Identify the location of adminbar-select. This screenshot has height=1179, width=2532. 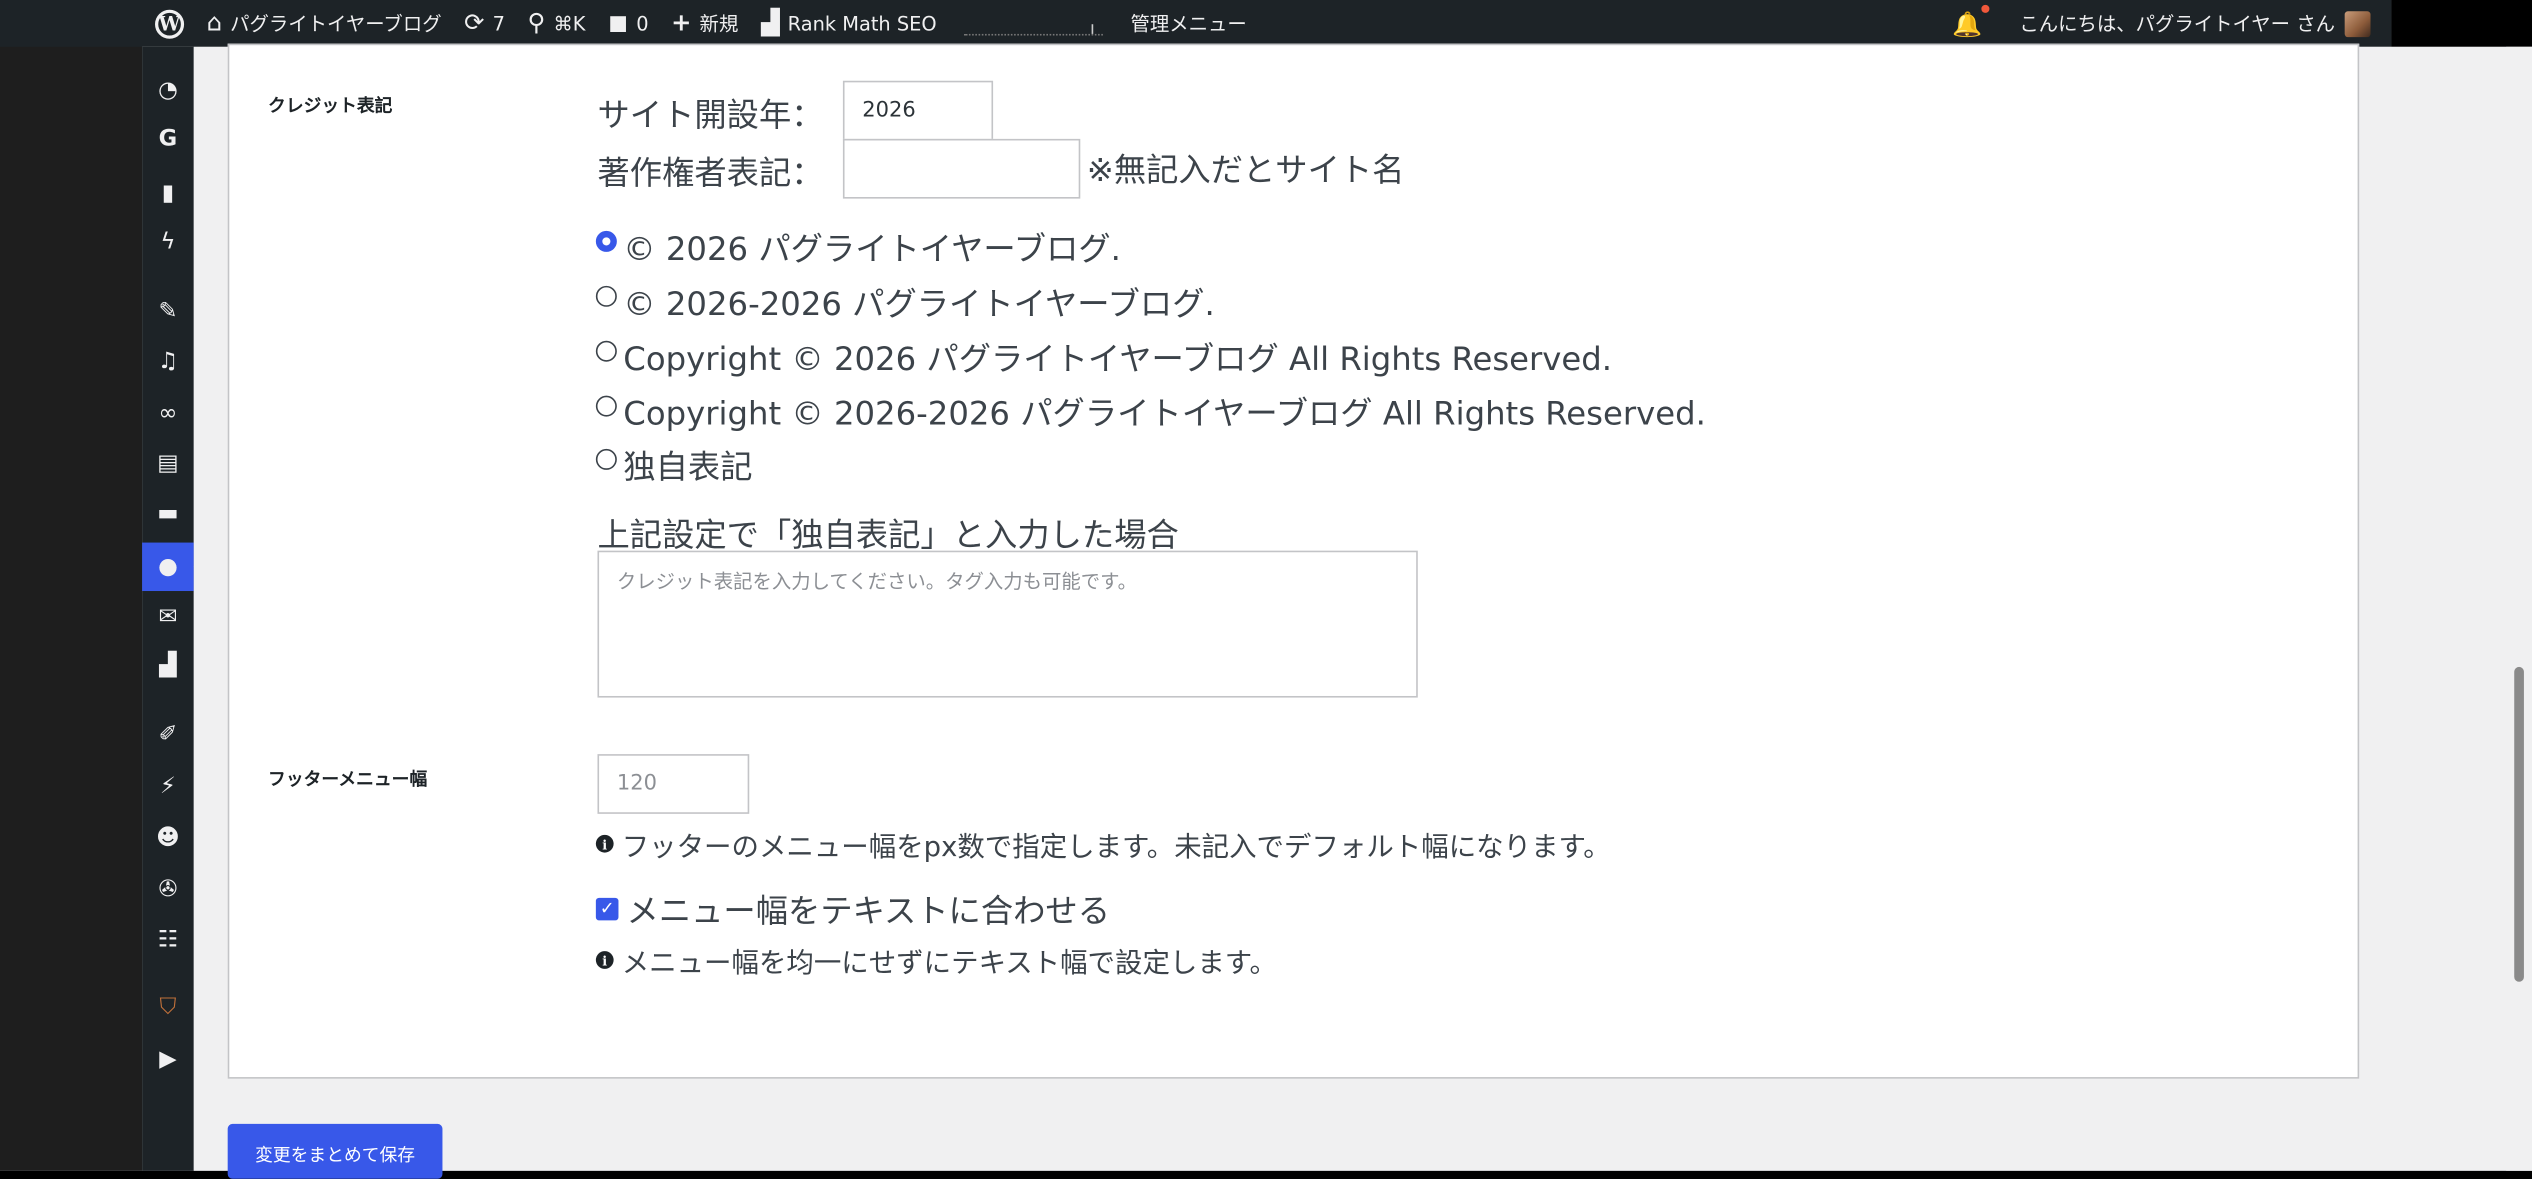
(1034, 23).